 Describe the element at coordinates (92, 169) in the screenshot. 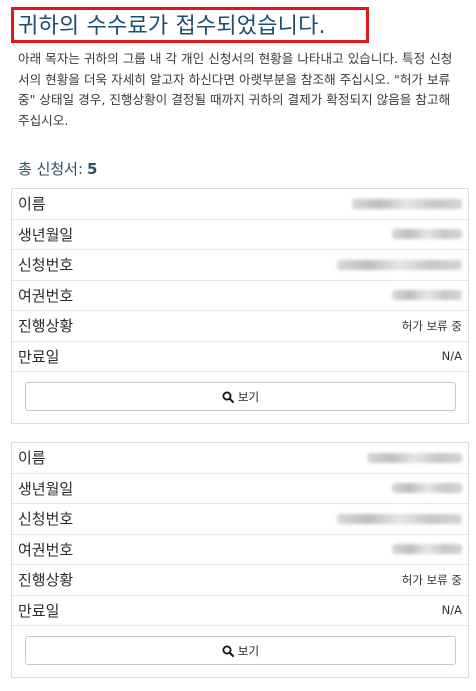

I see `total-count: 5` at that location.